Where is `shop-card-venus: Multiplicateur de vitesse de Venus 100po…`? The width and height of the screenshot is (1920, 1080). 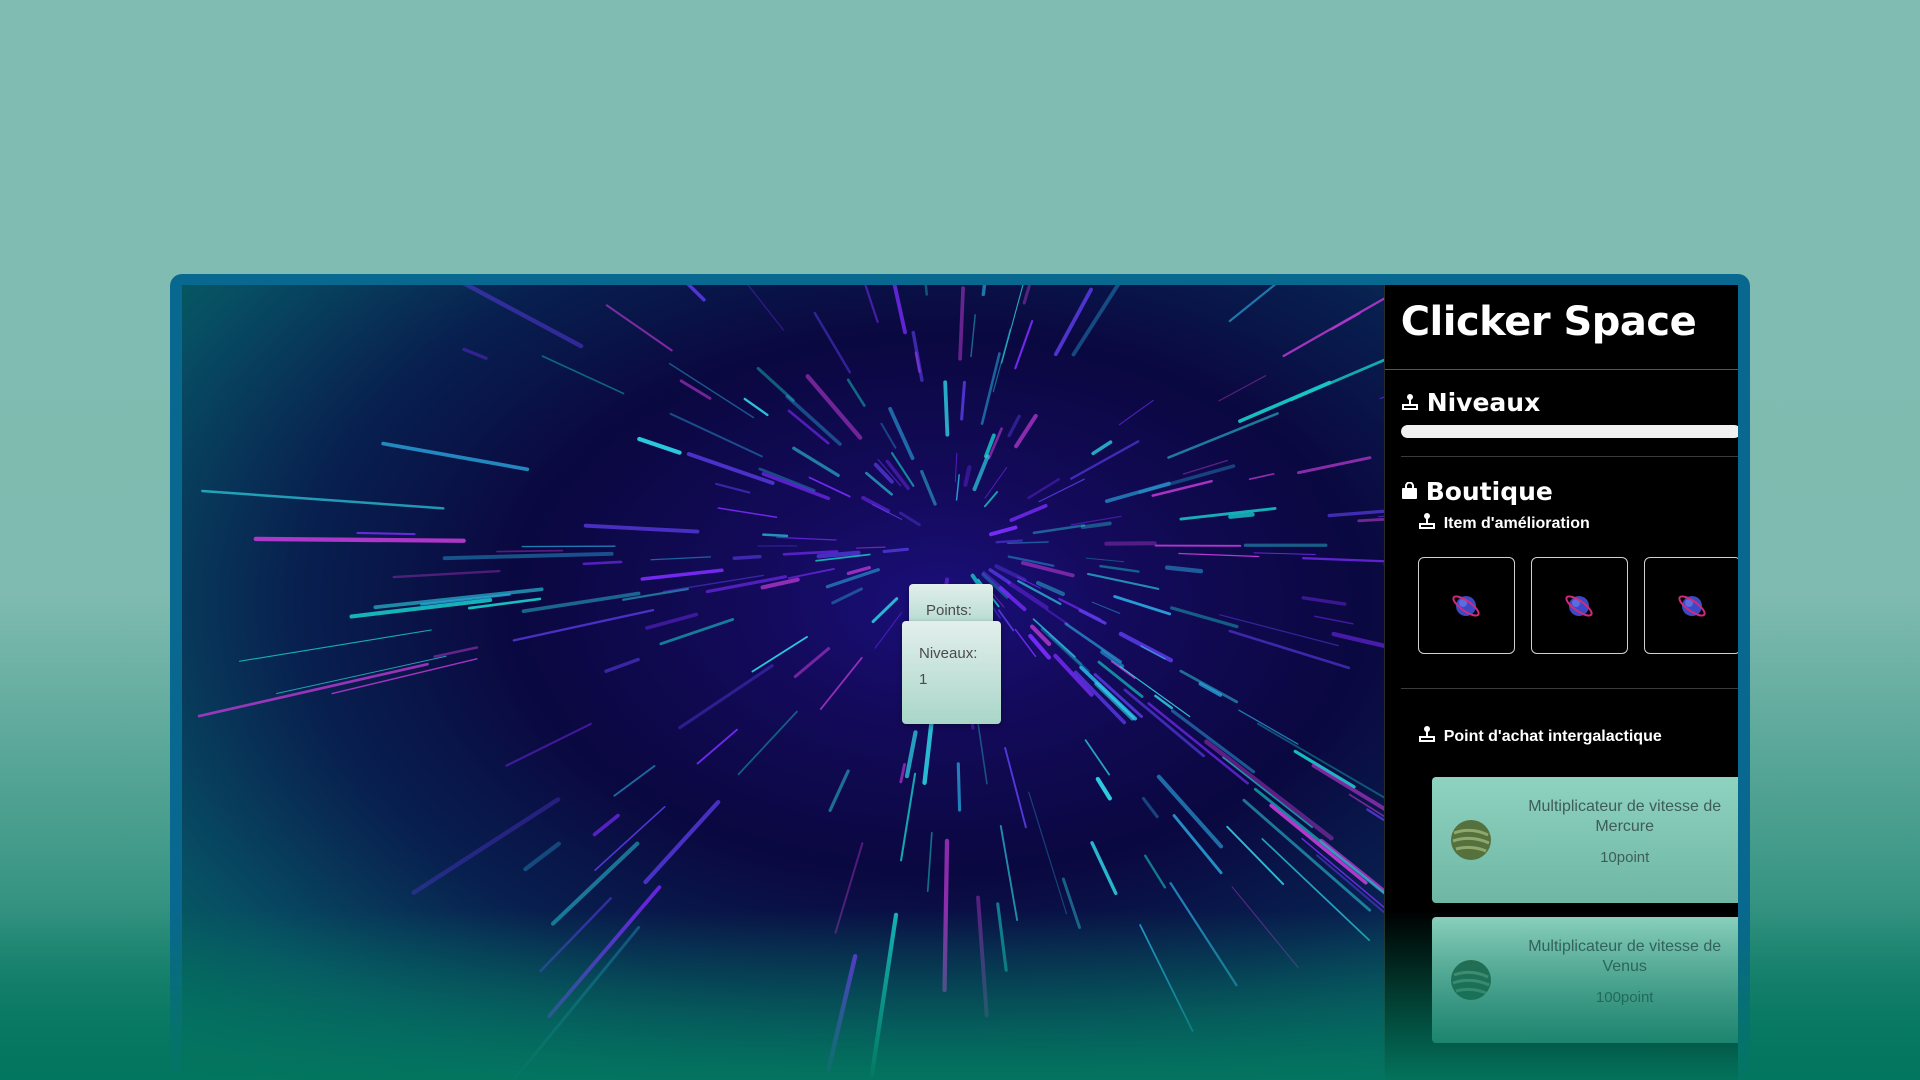
shop-card-venus: Multiplicateur de vitesse de Venus 100po… is located at coordinates (1584, 980).